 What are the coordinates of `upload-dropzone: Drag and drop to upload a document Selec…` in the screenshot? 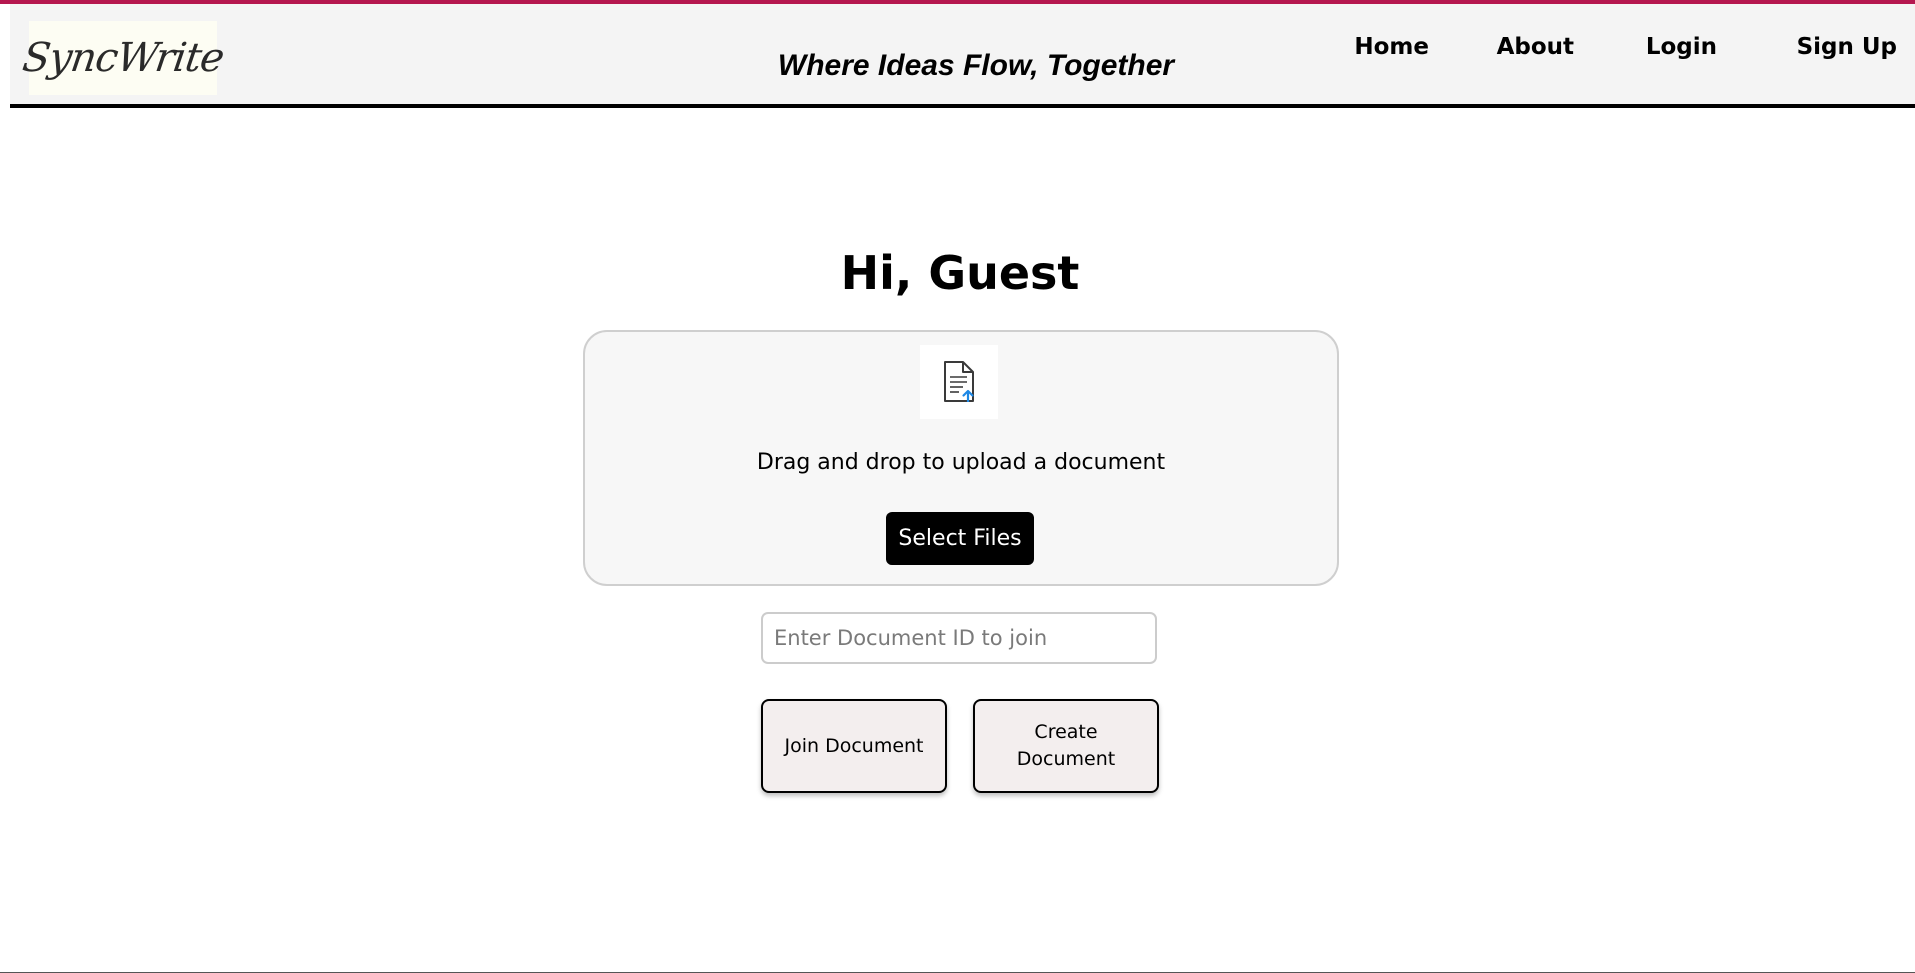 It's located at (961, 458).